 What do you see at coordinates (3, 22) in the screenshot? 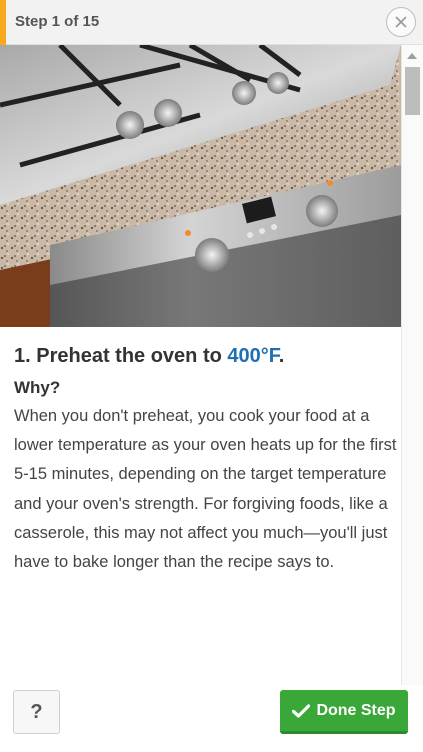
I see `accent-bar` at bounding box center [3, 22].